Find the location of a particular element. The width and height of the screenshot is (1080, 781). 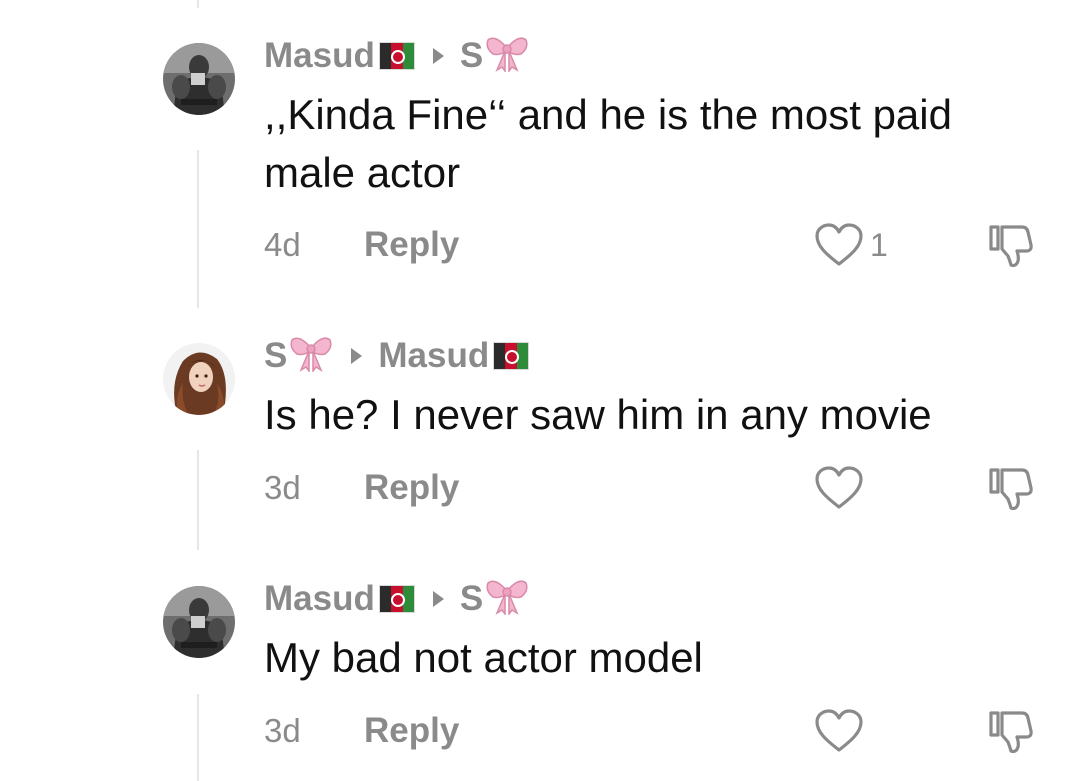

author-name: S is located at coordinates (275, 356).